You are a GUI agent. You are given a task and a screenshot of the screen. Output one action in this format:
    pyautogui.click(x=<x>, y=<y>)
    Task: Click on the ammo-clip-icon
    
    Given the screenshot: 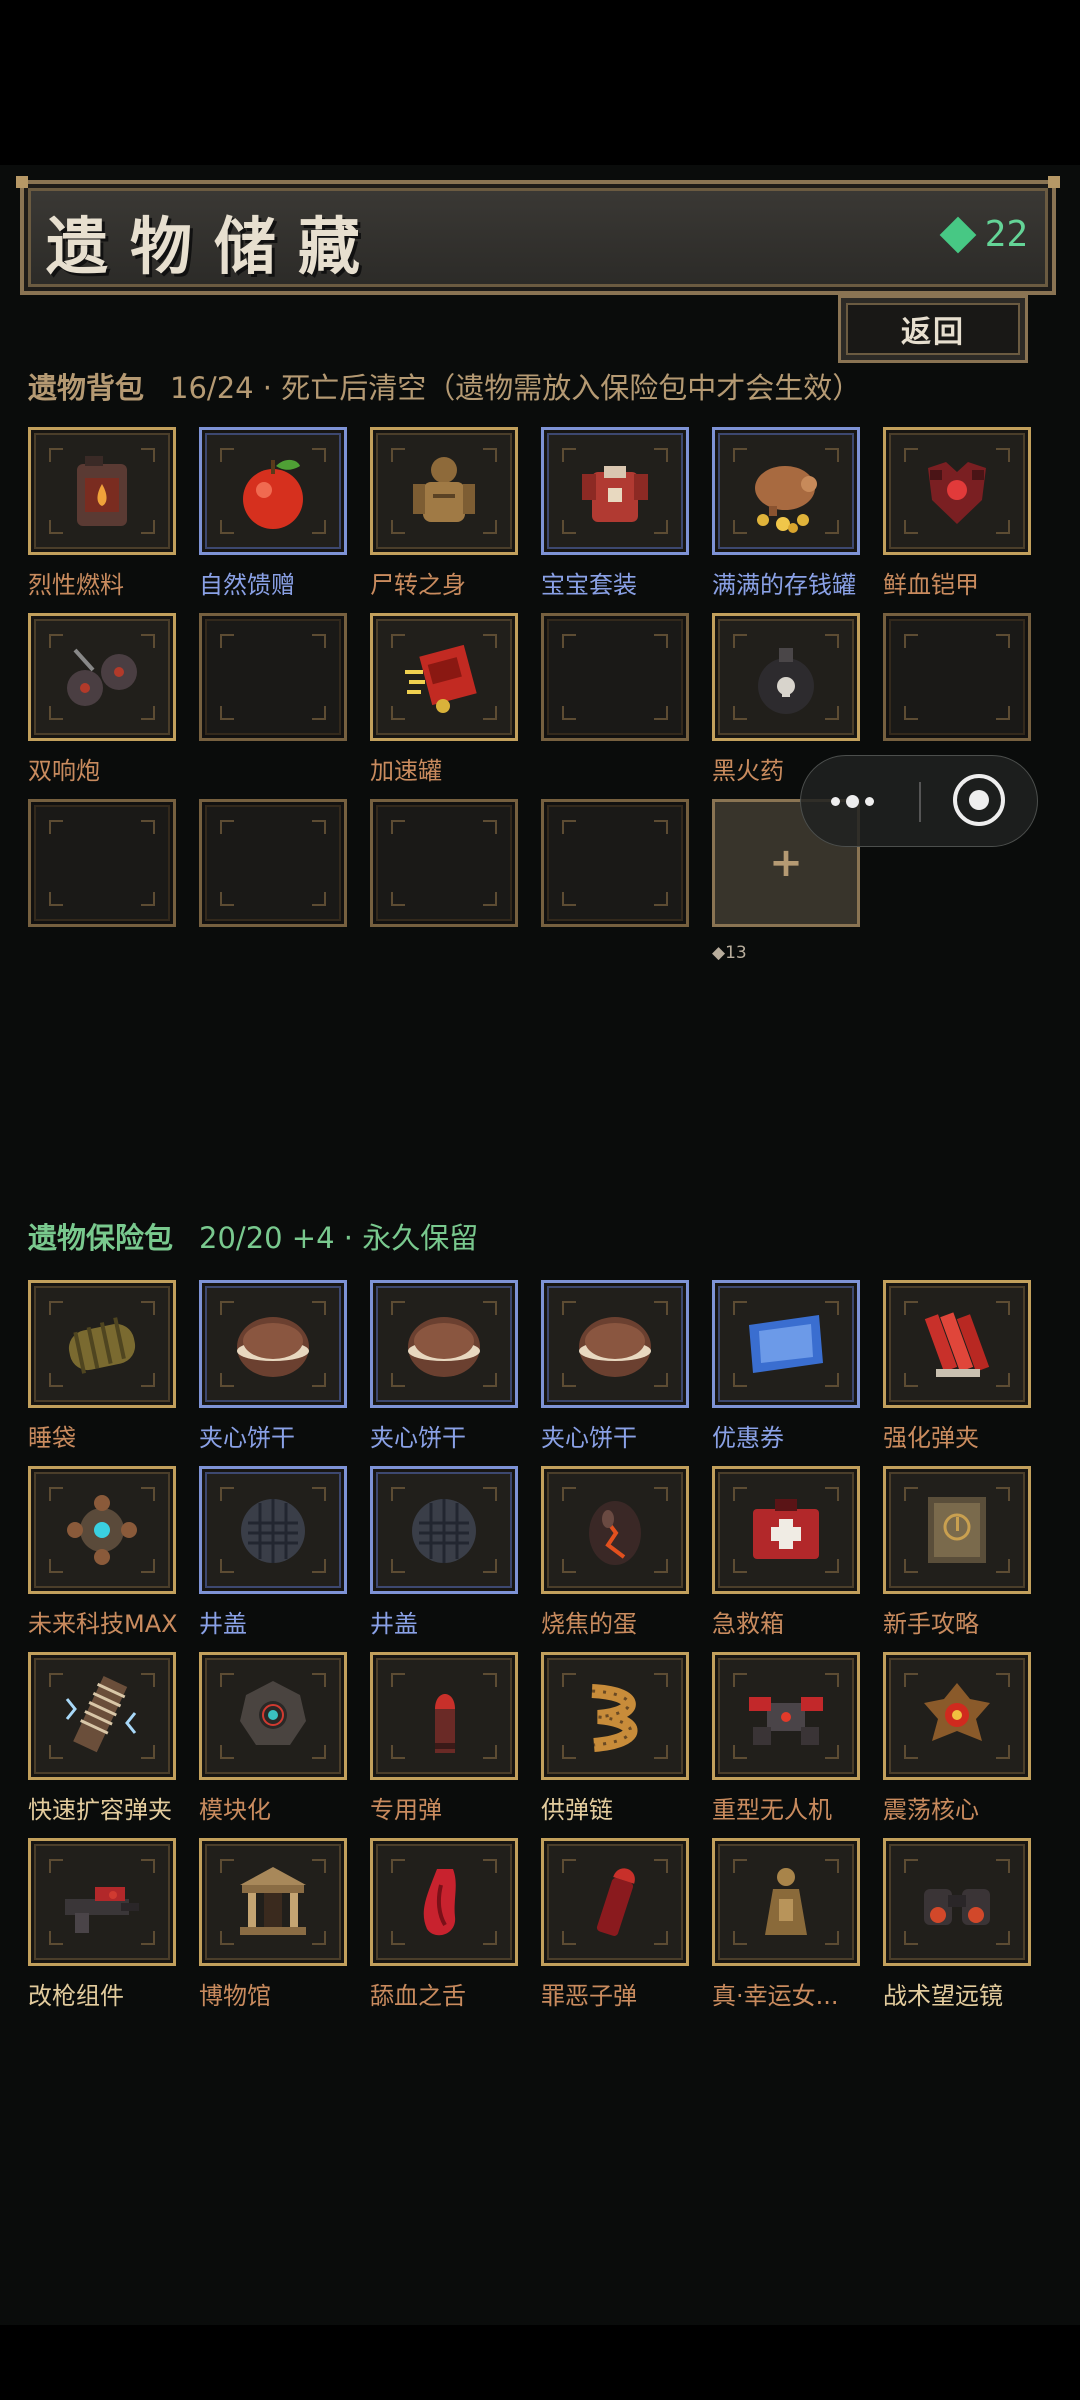 What is the action you would take?
    pyautogui.click(x=957, y=1344)
    